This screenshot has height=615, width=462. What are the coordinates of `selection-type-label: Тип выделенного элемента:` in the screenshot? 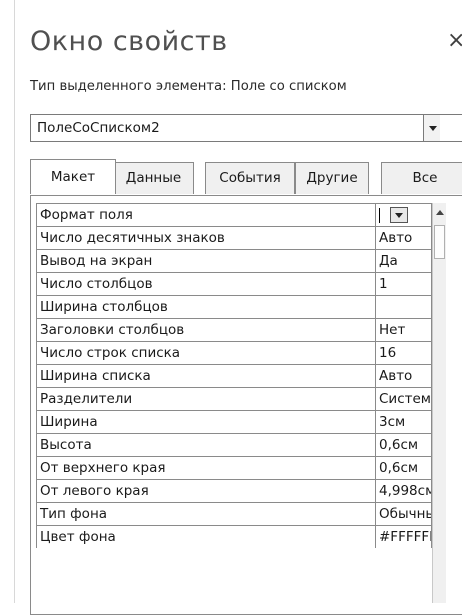 It's located at (128, 86).